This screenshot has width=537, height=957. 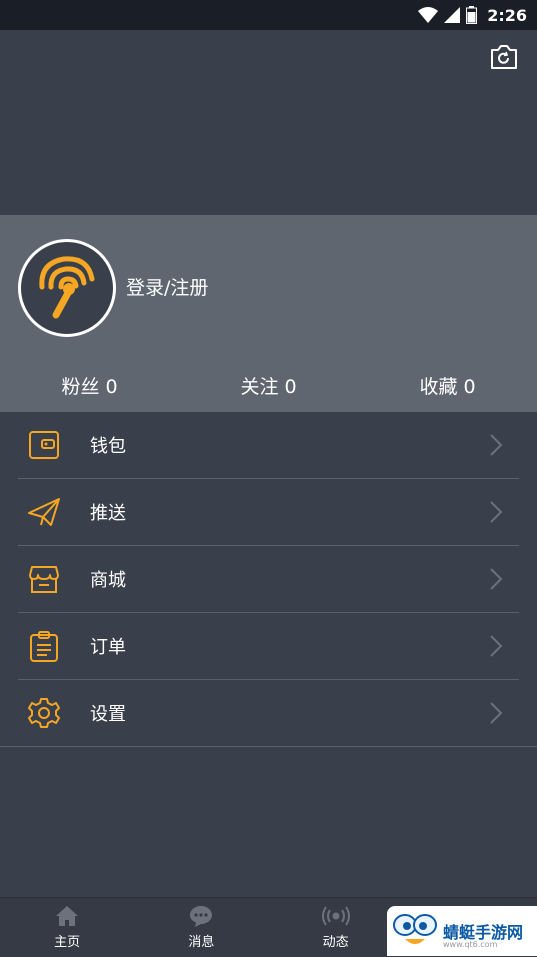 What do you see at coordinates (469, 386) in the screenshot?
I see `stat-favorites-count: 0` at bounding box center [469, 386].